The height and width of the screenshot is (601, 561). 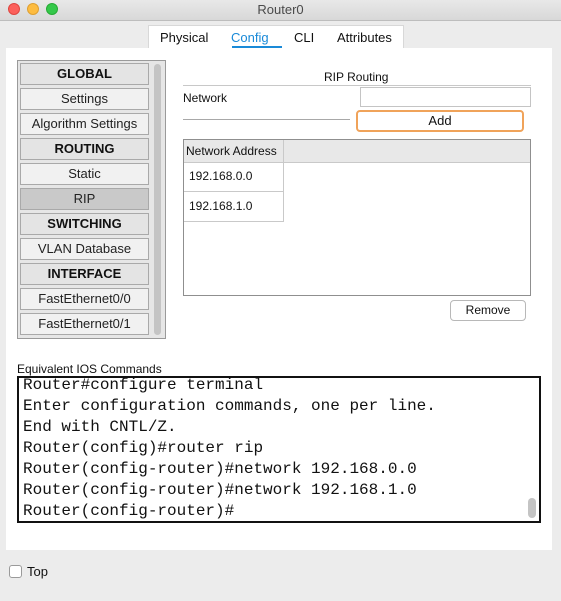 I want to click on title-bar: Router0, so click(x=280, y=10).